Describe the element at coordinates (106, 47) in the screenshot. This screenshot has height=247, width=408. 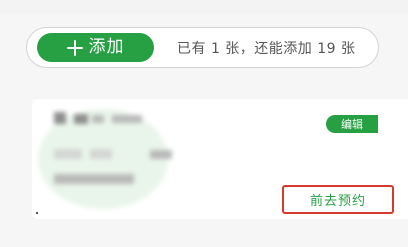
I see `add-button-label: 添加` at that location.